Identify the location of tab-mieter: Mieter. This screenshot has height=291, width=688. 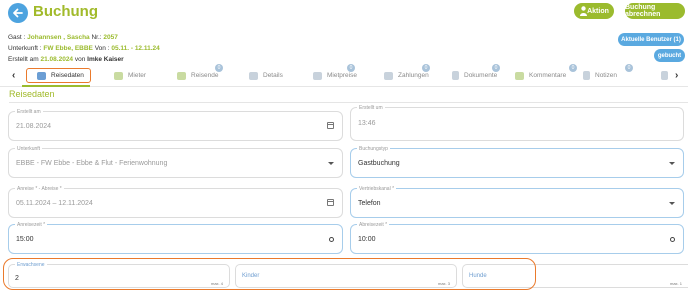
(130, 75).